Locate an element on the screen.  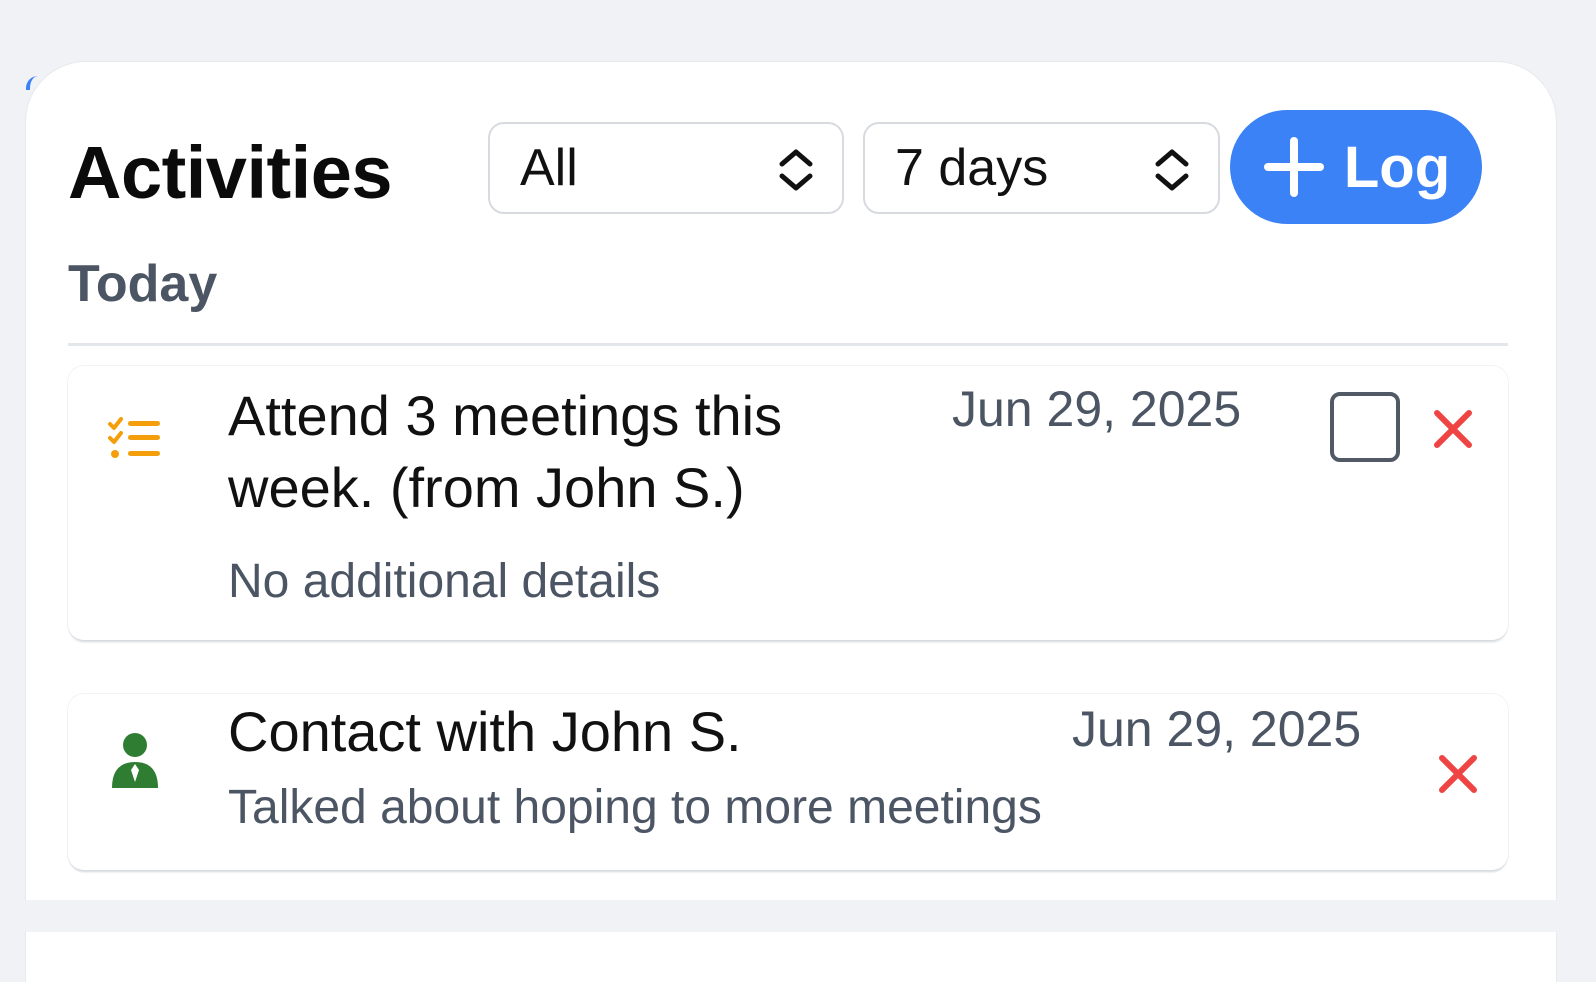
log-activity-button: Log is located at coordinates (1356, 167).